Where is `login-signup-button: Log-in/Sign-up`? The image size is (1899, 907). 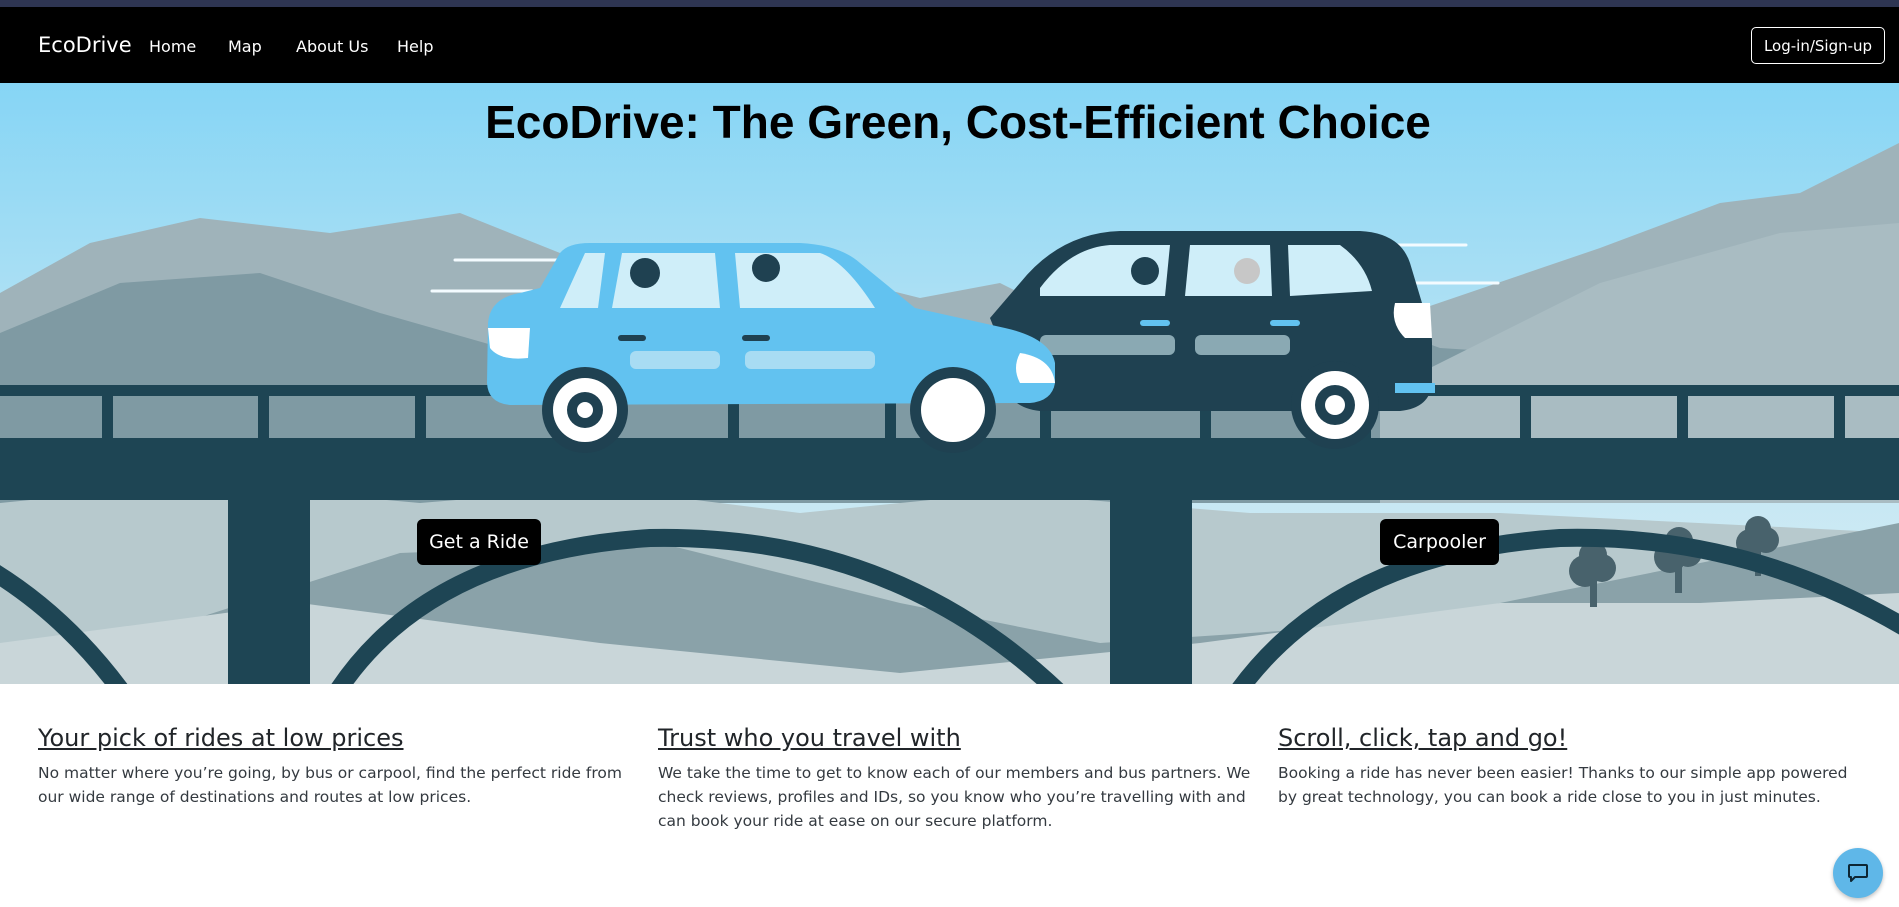 login-signup-button: Log-in/Sign-up is located at coordinates (1818, 45).